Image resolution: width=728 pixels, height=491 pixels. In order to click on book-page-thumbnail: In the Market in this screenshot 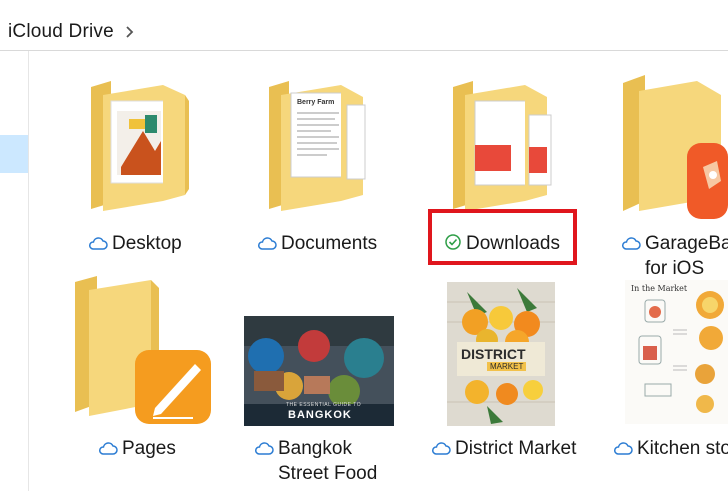, I will do `click(676, 352)`.